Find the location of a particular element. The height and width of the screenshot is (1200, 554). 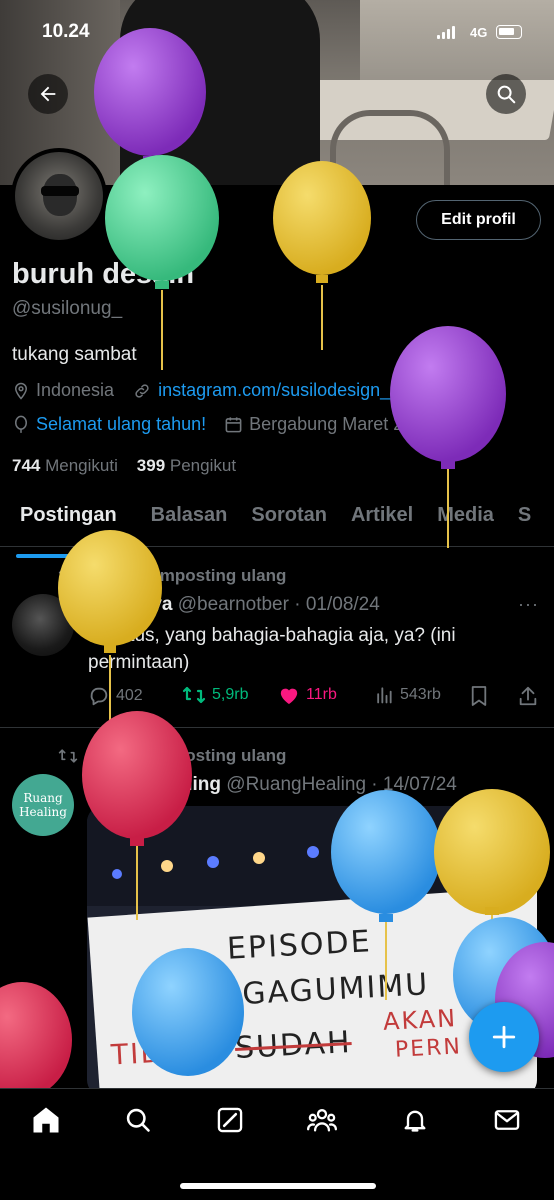

plus-icon is located at coordinates (504, 1037).